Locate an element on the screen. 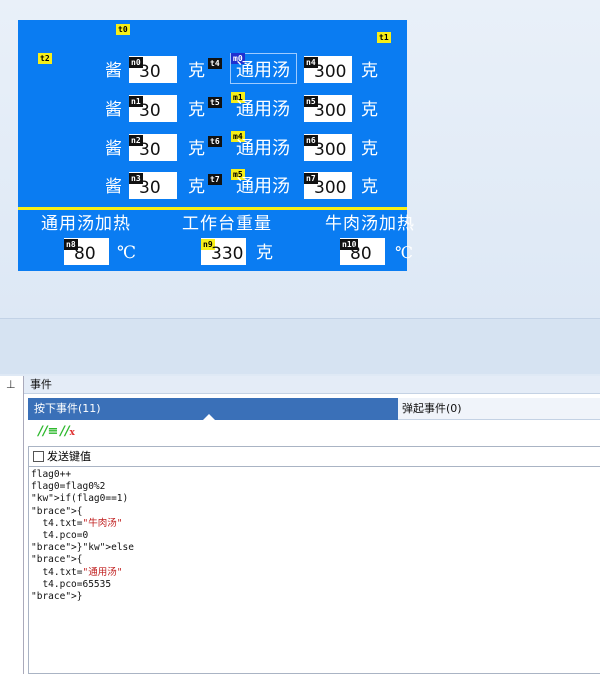  soup-text-tag: t6 is located at coordinates (215, 141).